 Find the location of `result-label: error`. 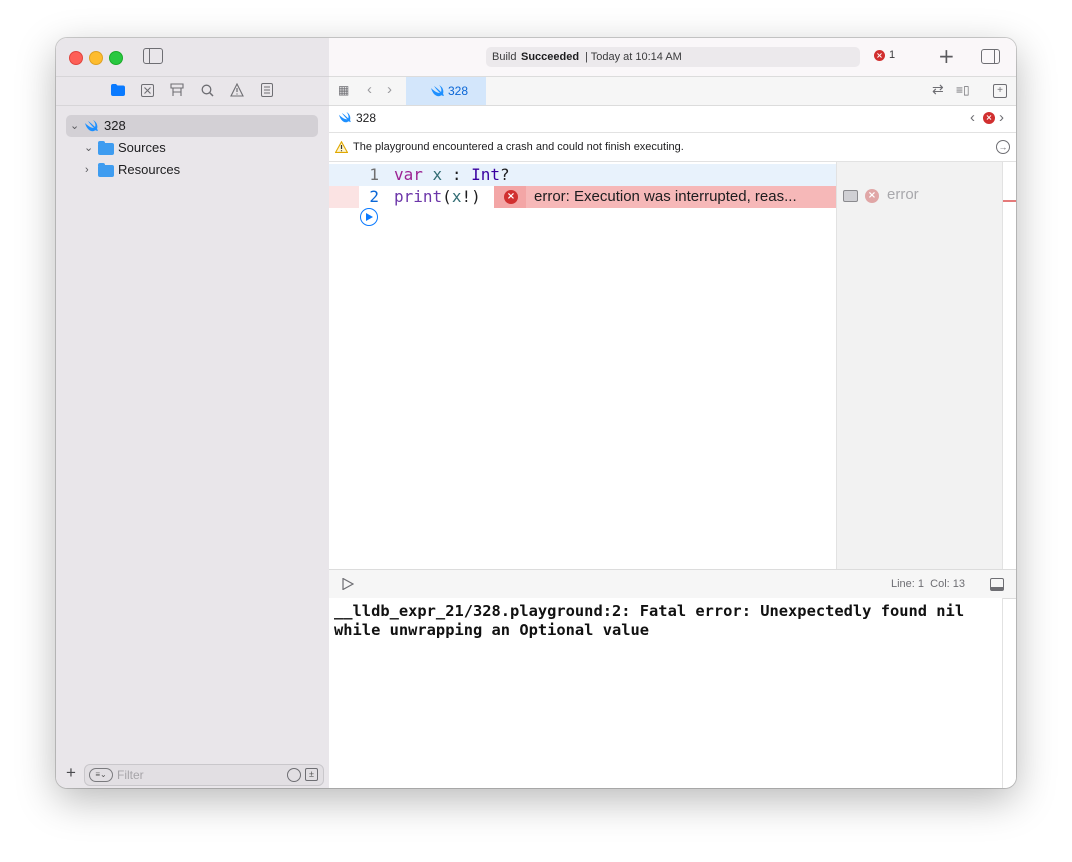

result-label: error is located at coordinates (903, 194).